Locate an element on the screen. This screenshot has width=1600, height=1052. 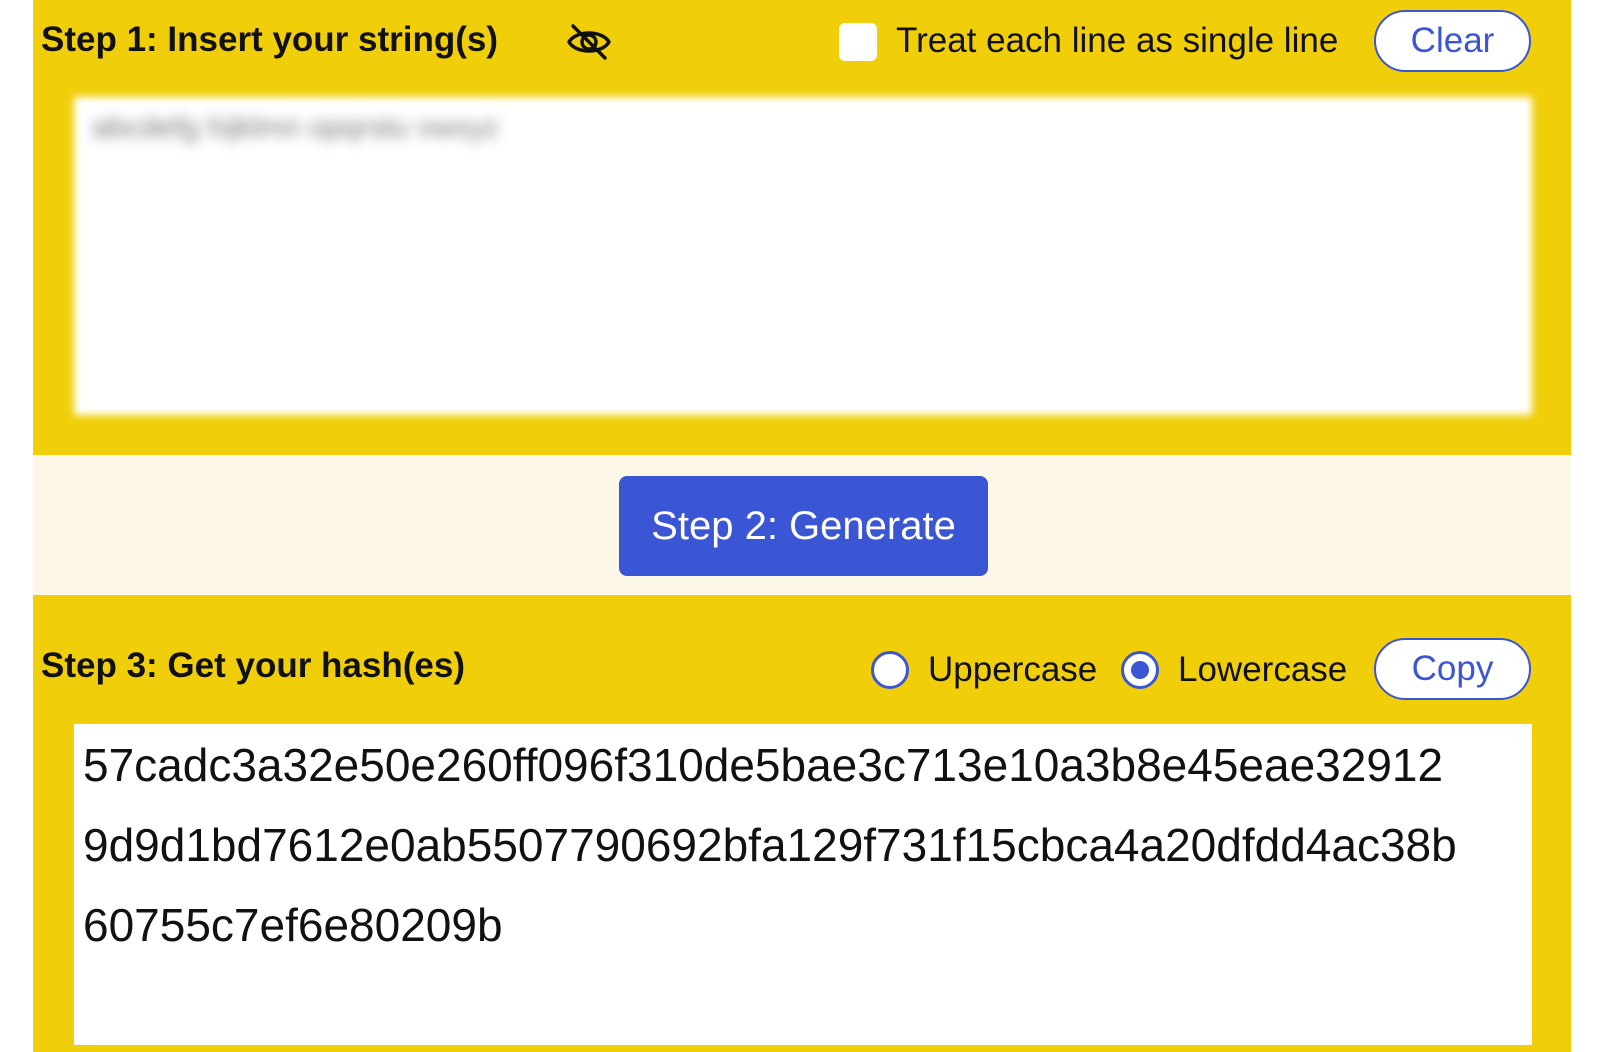
lowercase-radio is located at coordinates (1140, 670).